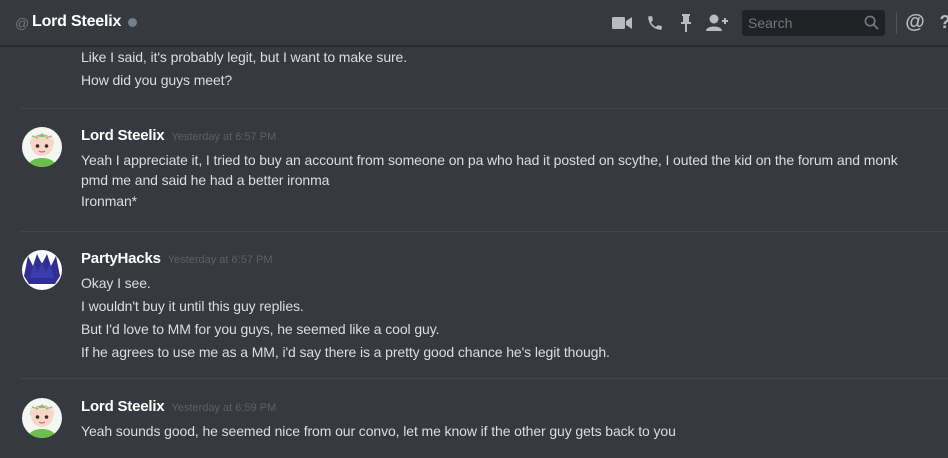 This screenshot has height=458, width=948. Describe the element at coordinates (76, 22) in the screenshot. I see `dm-recipient-name: Lord Steelix` at that location.